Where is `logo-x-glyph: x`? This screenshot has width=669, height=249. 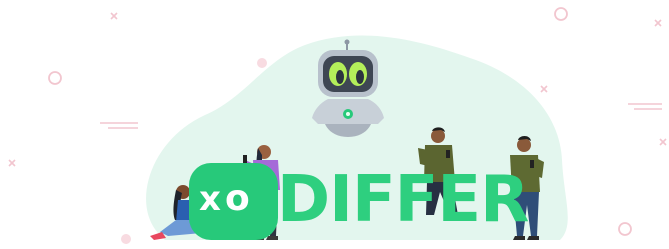 logo-x-glyph: x is located at coordinates (210, 199).